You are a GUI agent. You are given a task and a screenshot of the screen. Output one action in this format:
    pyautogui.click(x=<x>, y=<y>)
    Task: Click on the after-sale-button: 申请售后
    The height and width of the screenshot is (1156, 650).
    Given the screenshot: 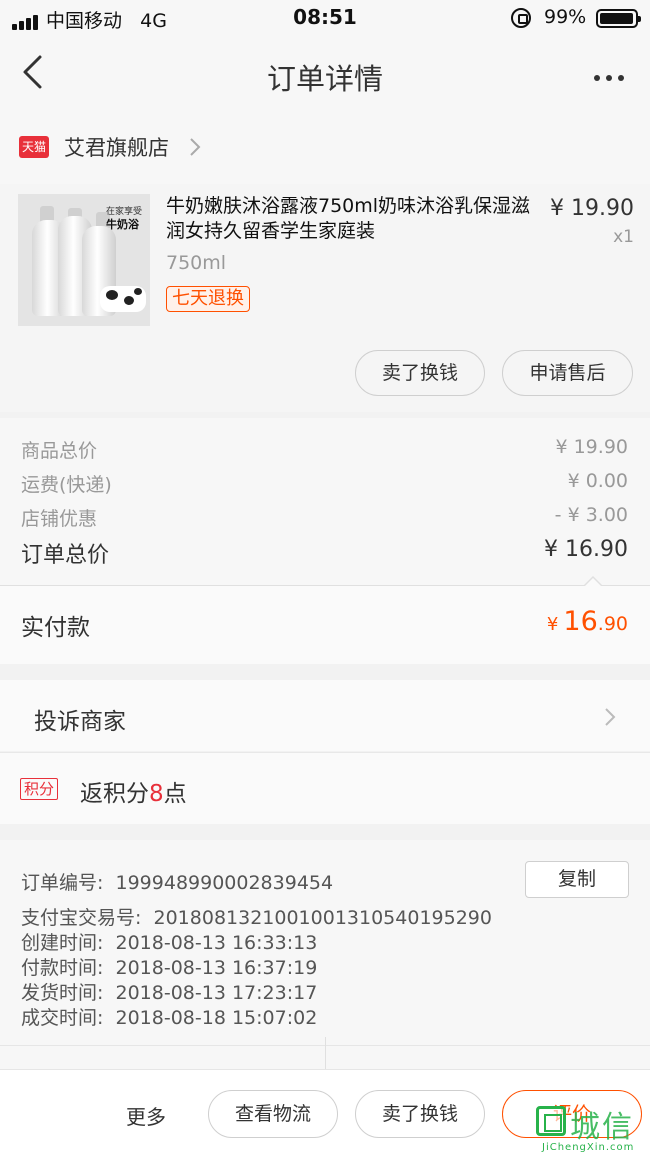 What is the action you would take?
    pyautogui.click(x=567, y=373)
    